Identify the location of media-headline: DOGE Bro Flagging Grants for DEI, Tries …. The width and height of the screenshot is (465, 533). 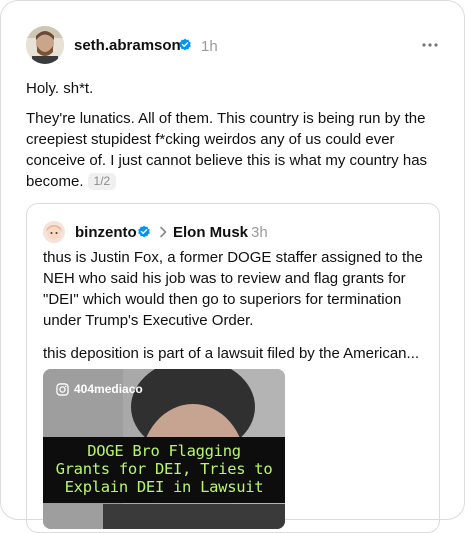
(164, 469).